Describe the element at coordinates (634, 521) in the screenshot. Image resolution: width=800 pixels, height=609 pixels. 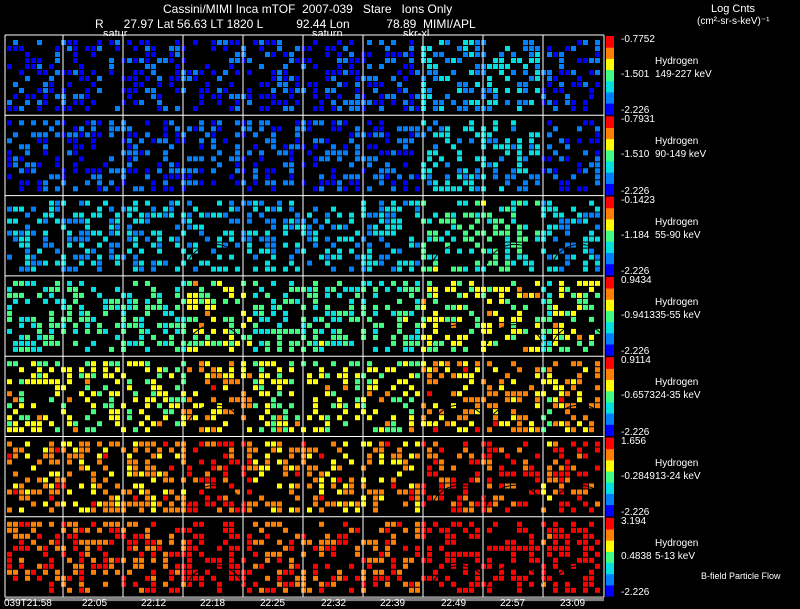
I see `colorbar-value: 3.194` at that location.